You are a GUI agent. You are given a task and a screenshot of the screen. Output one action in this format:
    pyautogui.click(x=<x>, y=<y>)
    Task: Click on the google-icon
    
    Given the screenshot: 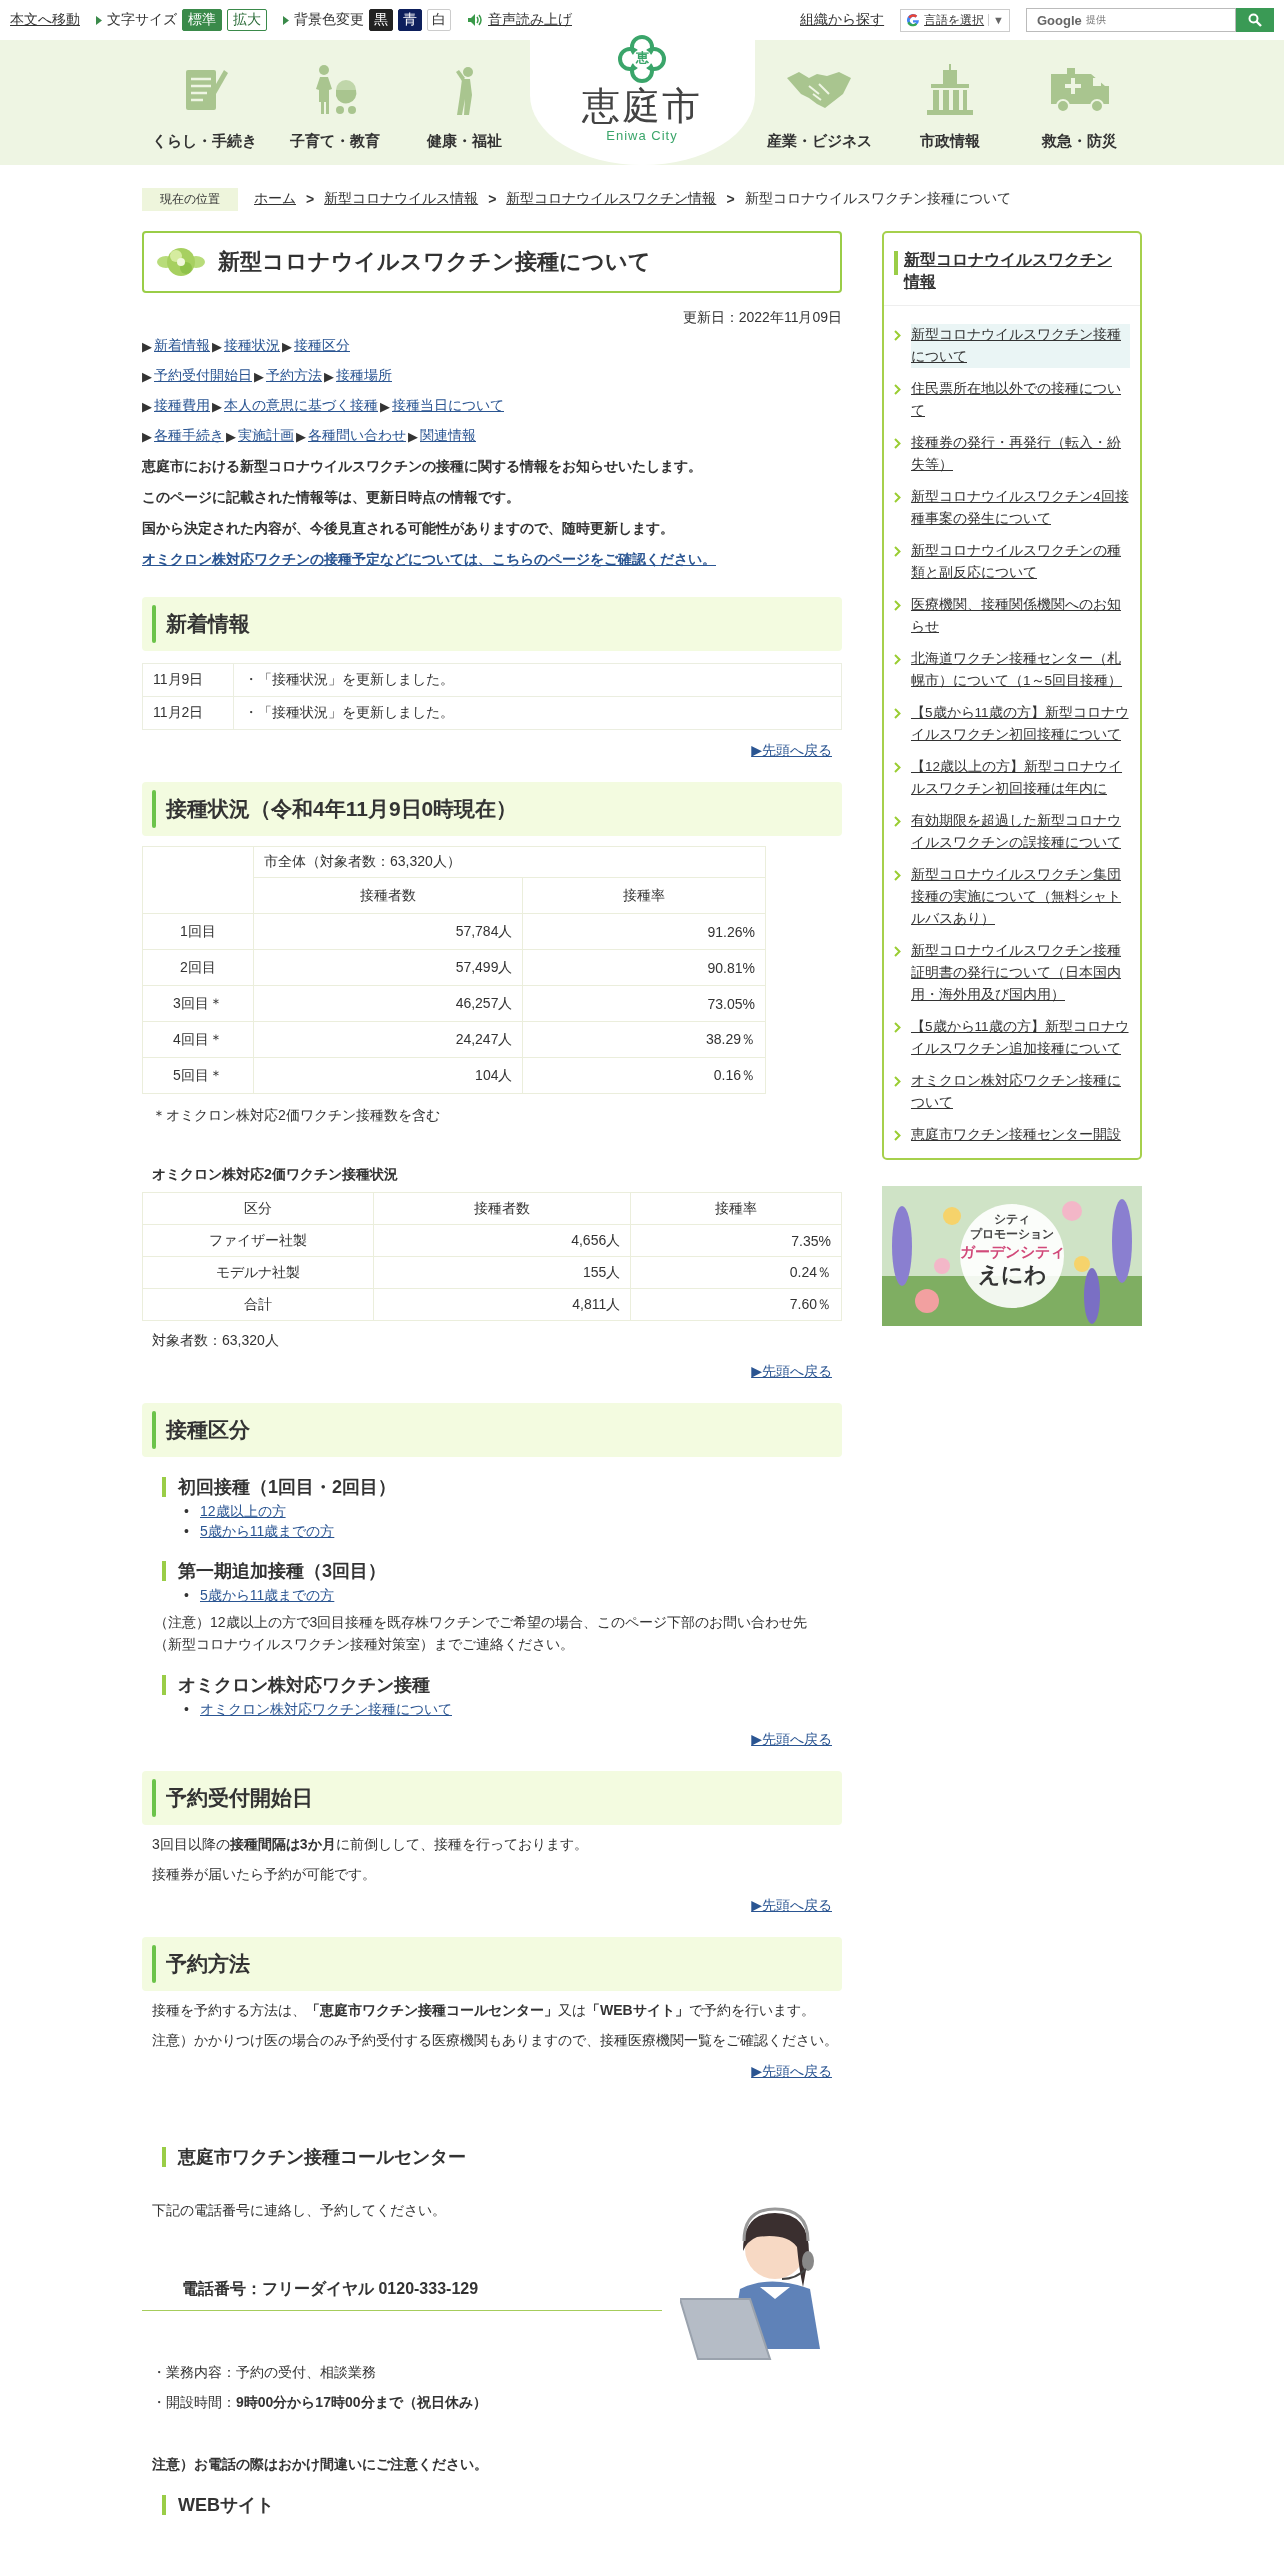 What is the action you would take?
    pyautogui.click(x=913, y=20)
    